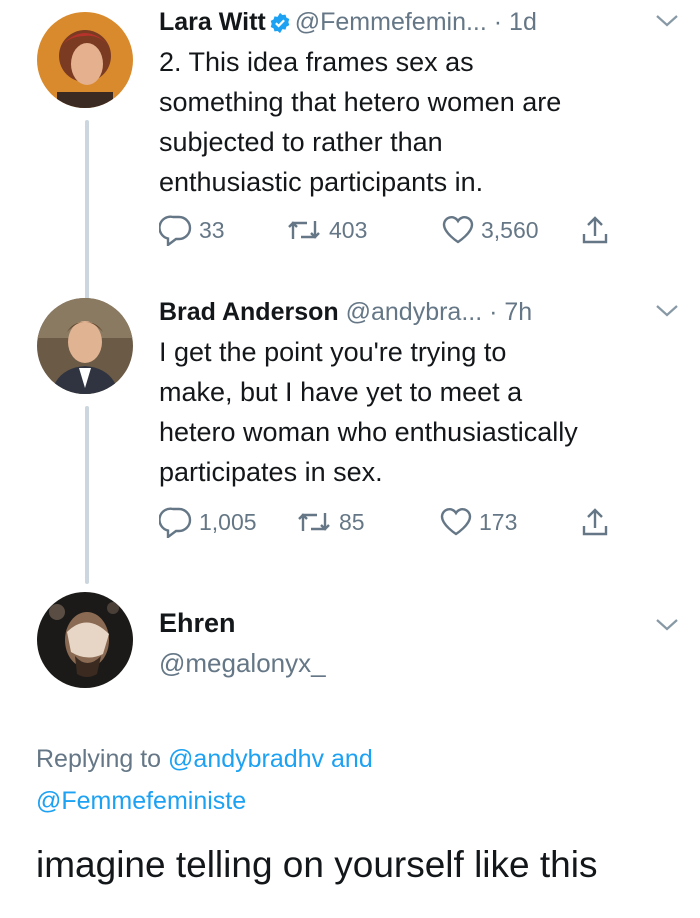  I want to click on retweet-button: 85, so click(330, 522).